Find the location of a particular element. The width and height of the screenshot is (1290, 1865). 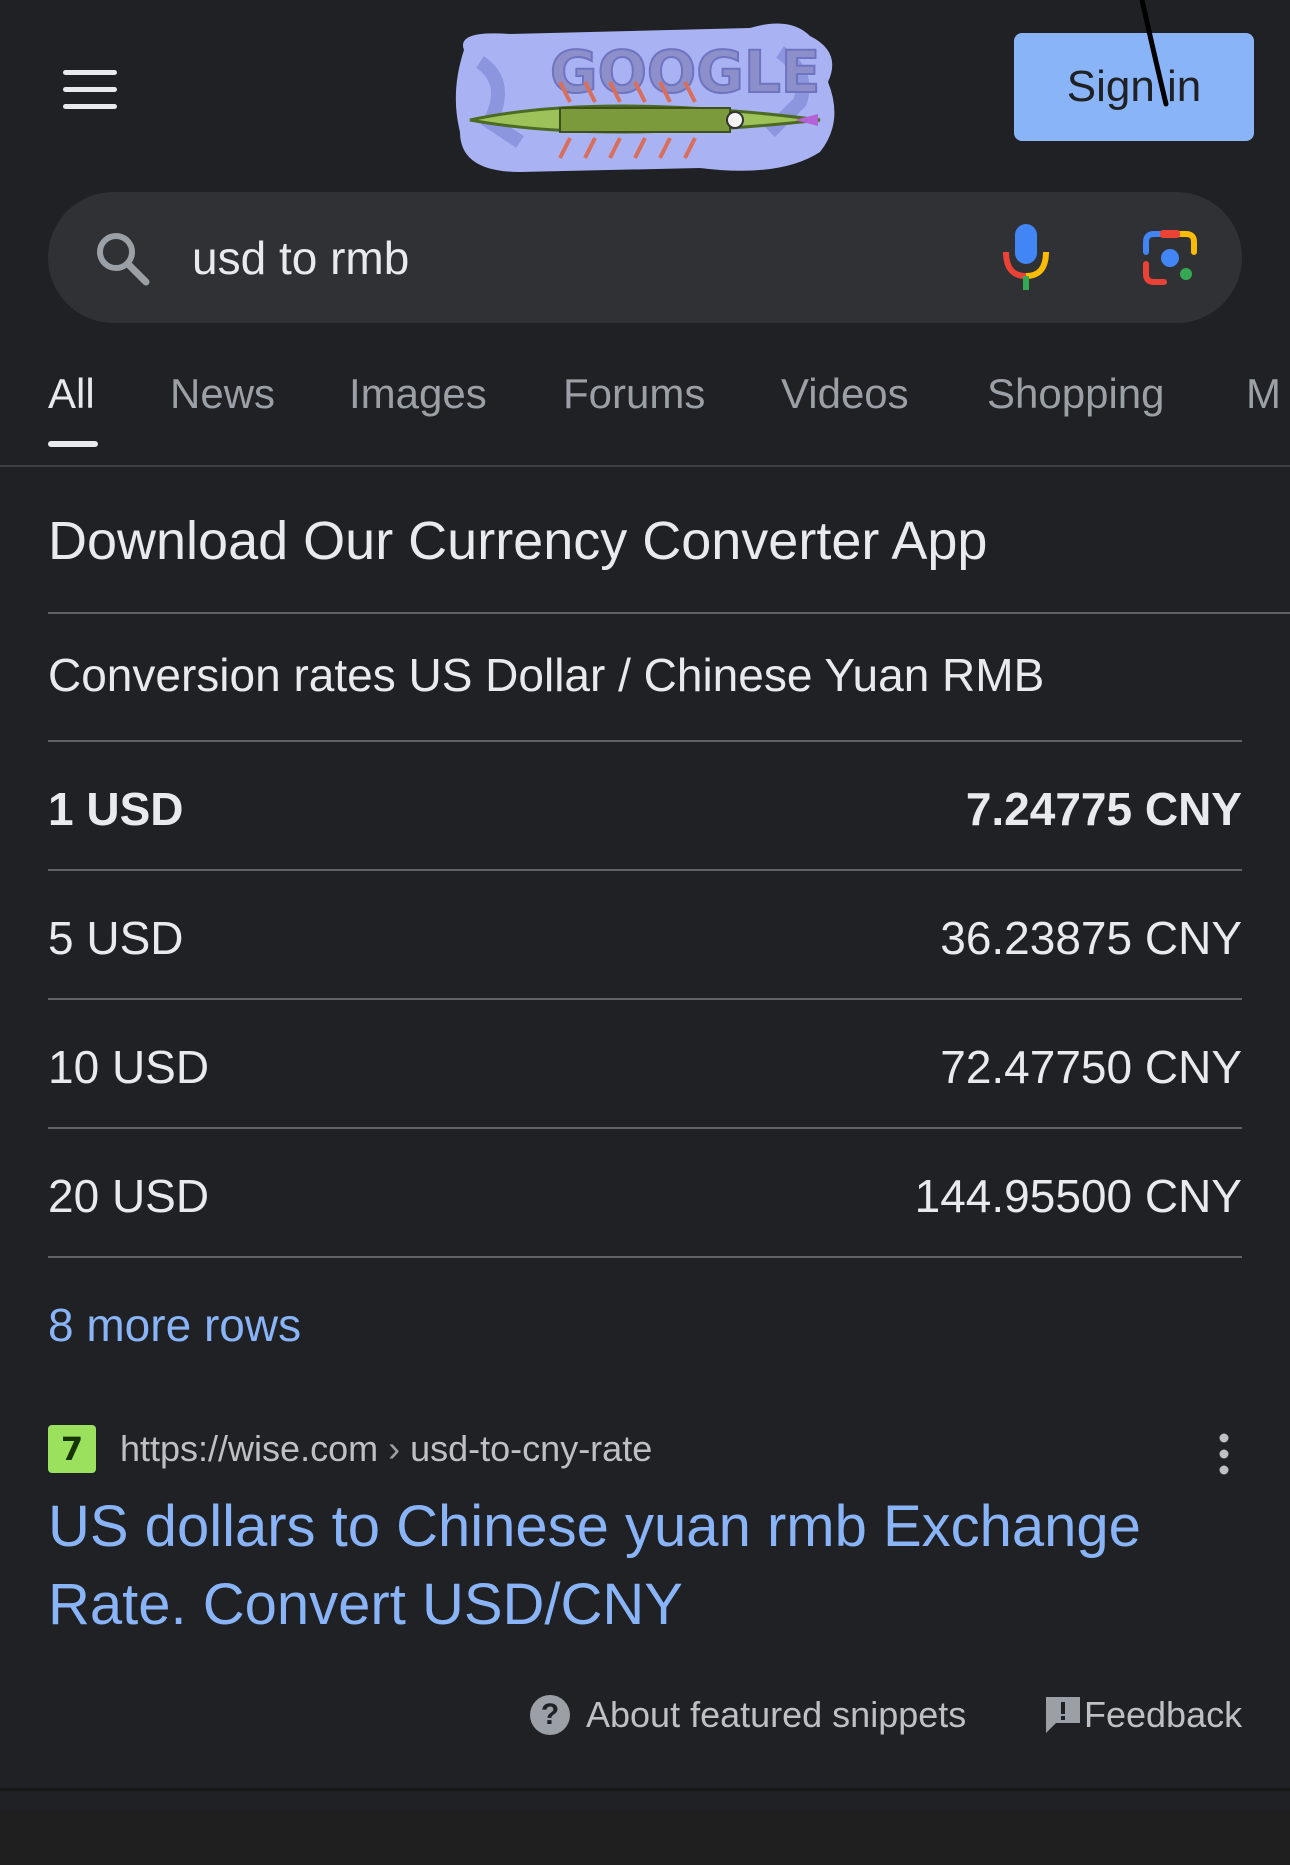

tab-news: News is located at coordinates (222, 394).